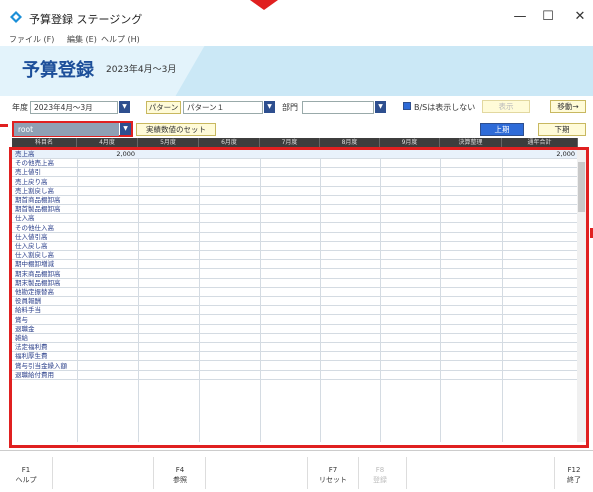  What do you see at coordinates (223, 107) in the screenshot?
I see `pattern-select: パターン１` at bounding box center [223, 107].